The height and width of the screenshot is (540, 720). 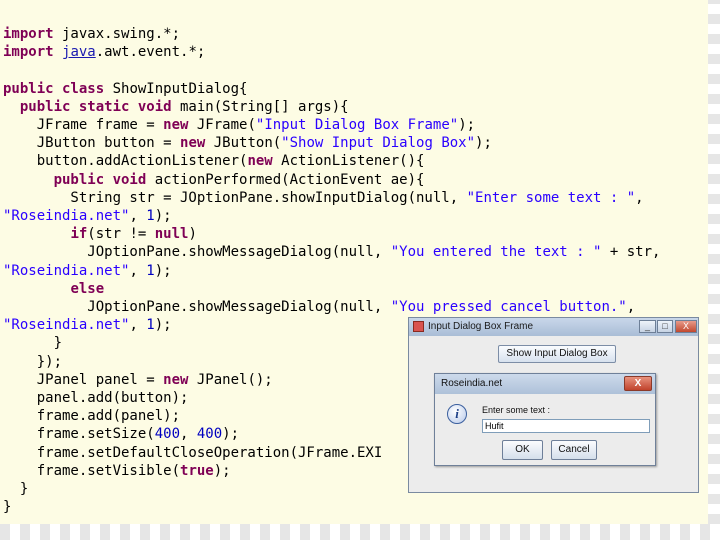 What do you see at coordinates (121, 234) in the screenshot?
I see `code-token: (str !=` at bounding box center [121, 234].